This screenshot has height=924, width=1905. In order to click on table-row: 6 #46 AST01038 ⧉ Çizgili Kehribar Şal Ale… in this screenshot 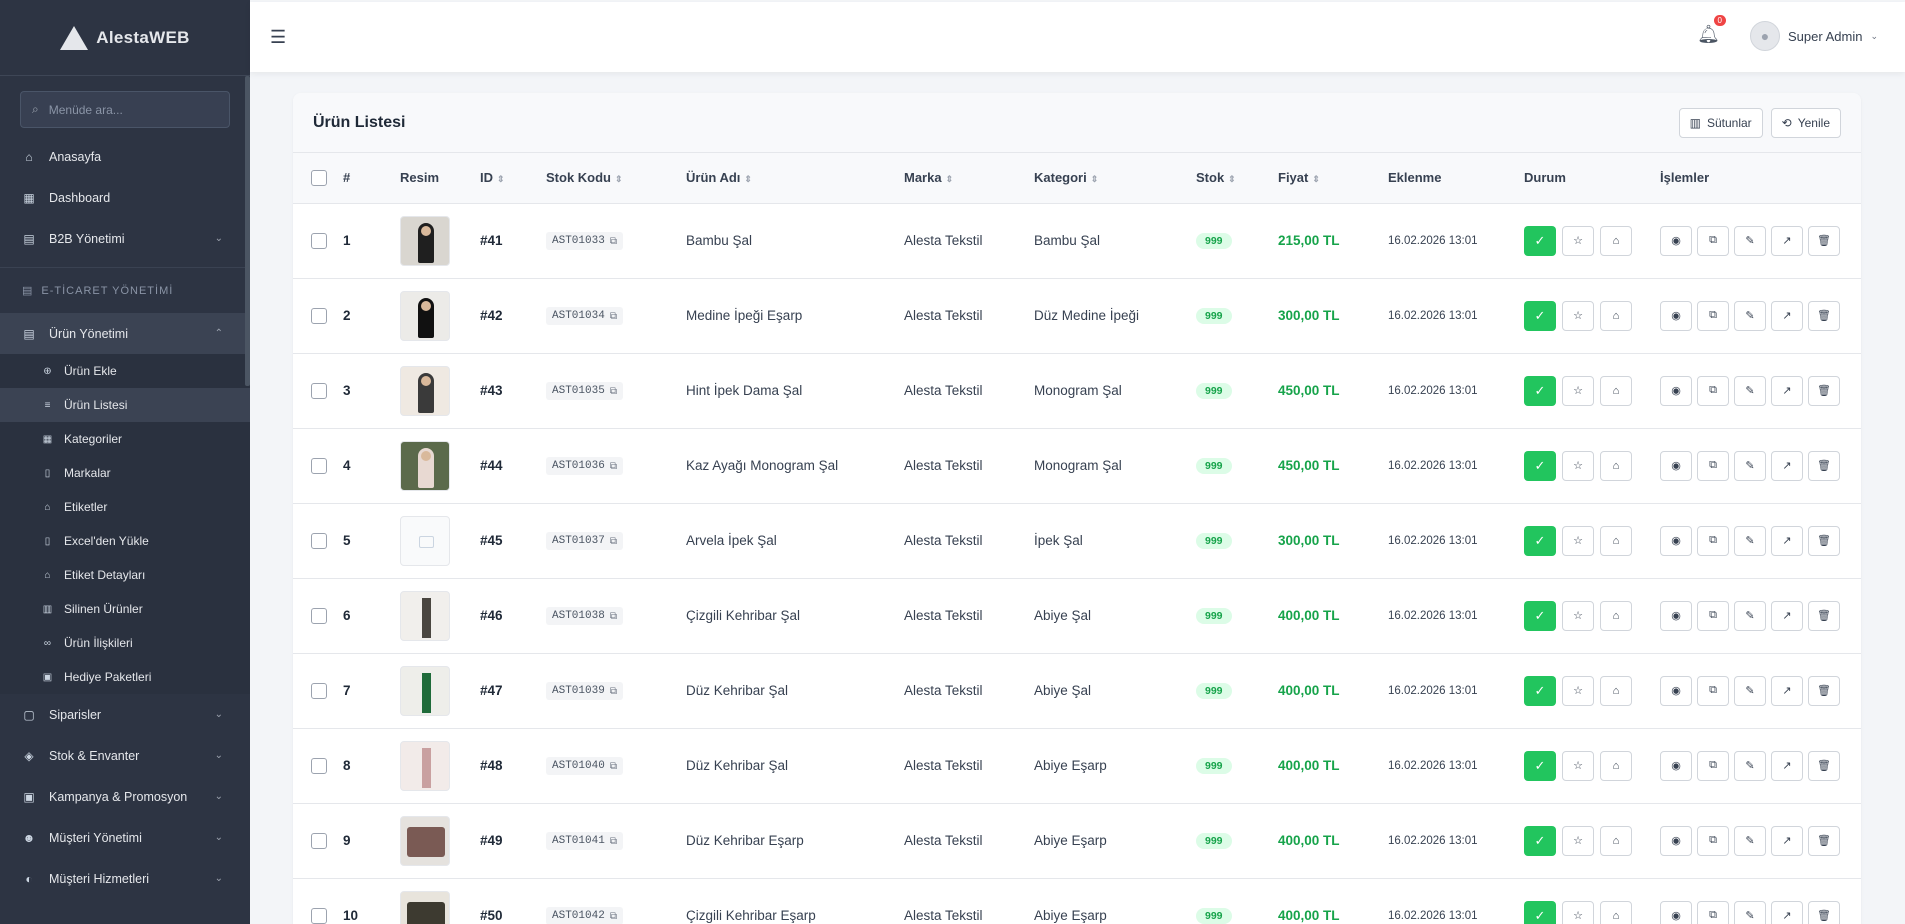, I will do `click(1077, 616)`.